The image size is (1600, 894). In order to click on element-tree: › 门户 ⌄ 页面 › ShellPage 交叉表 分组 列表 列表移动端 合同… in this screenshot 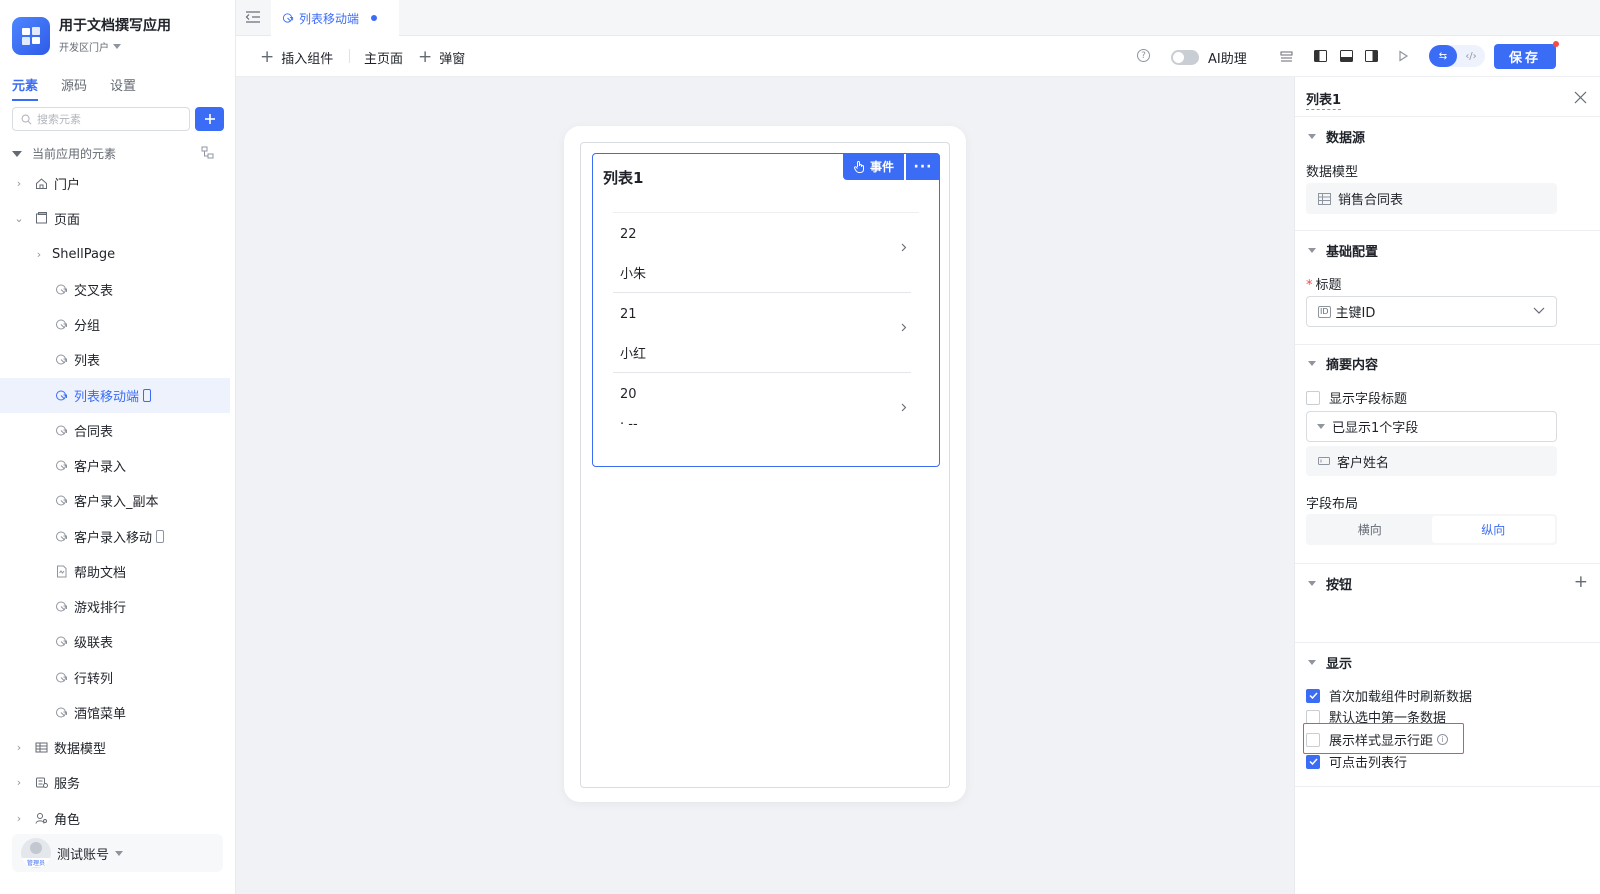, I will do `click(115, 501)`.